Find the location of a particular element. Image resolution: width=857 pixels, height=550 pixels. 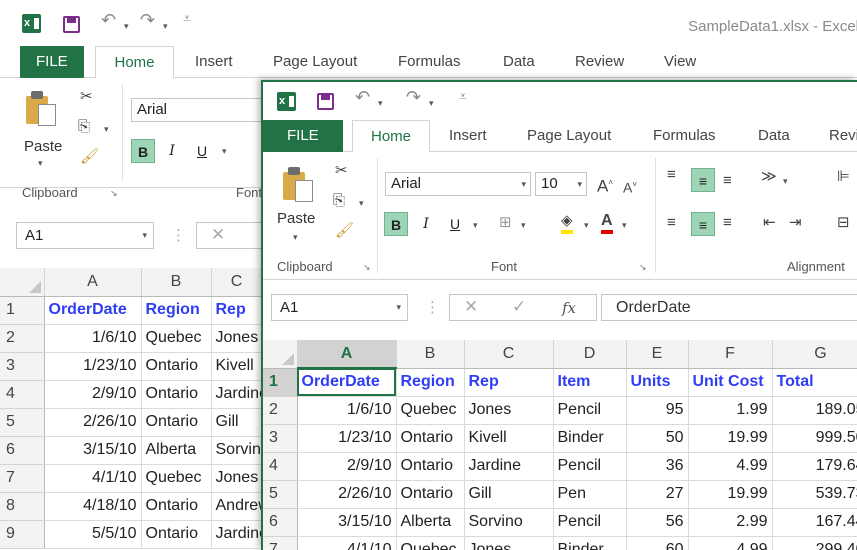

tab-home: Home is located at coordinates (134, 62).